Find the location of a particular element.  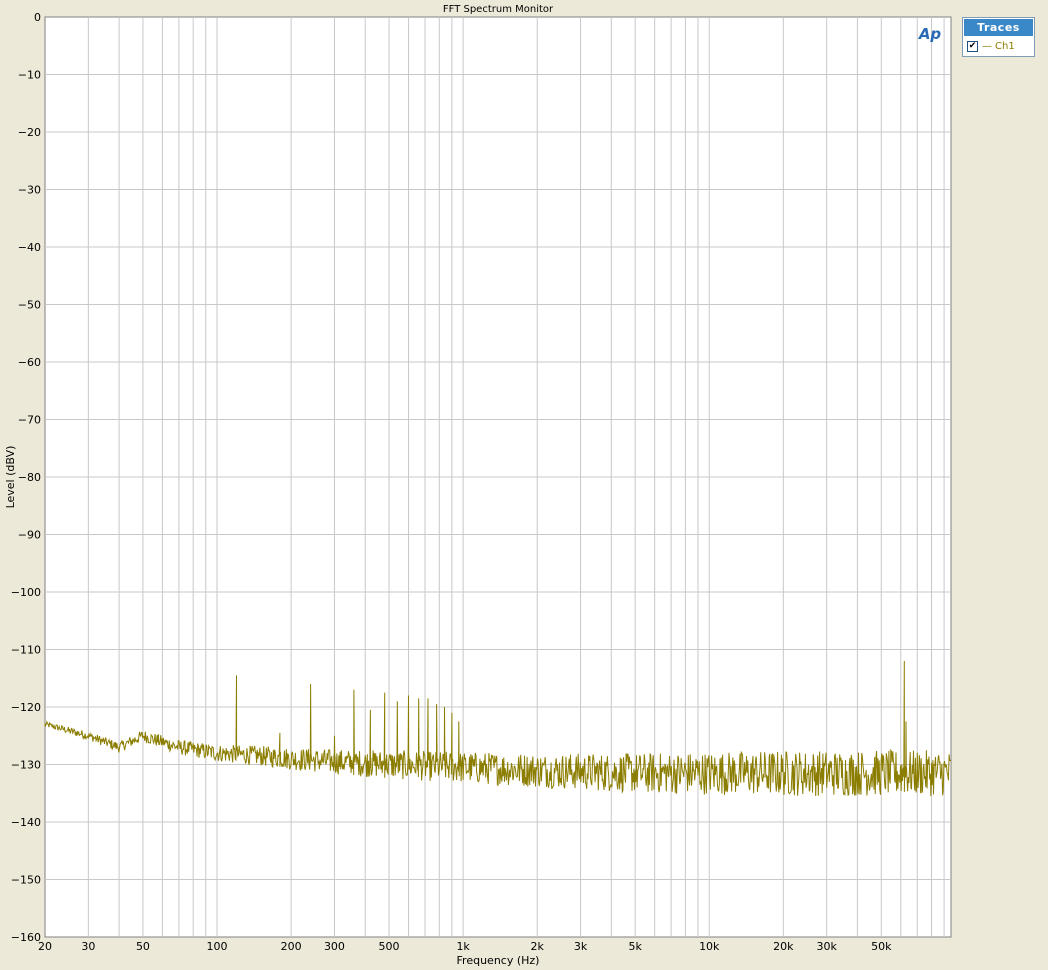

y-tick-label: −50 is located at coordinates (29, 305).